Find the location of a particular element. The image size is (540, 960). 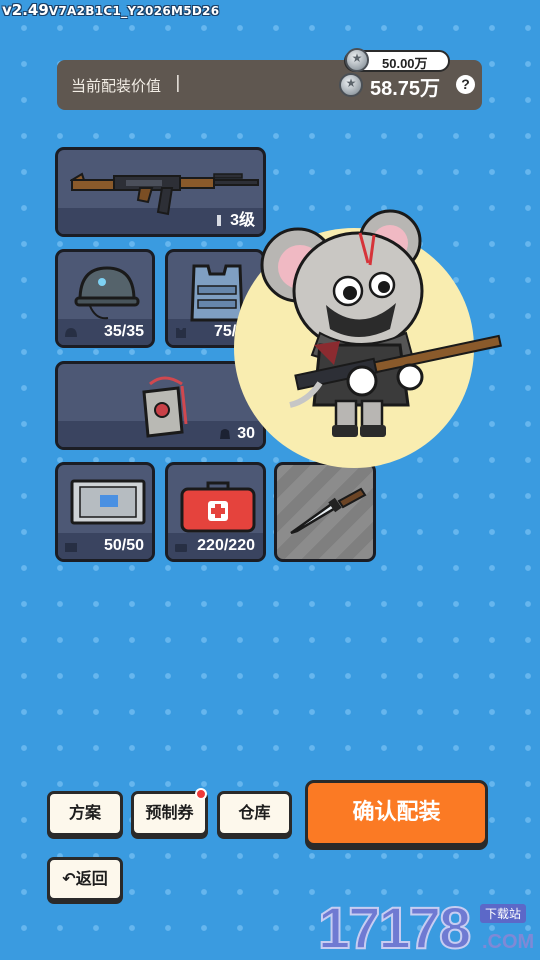

site-watermark: 17178 is located at coordinates (394, 927).